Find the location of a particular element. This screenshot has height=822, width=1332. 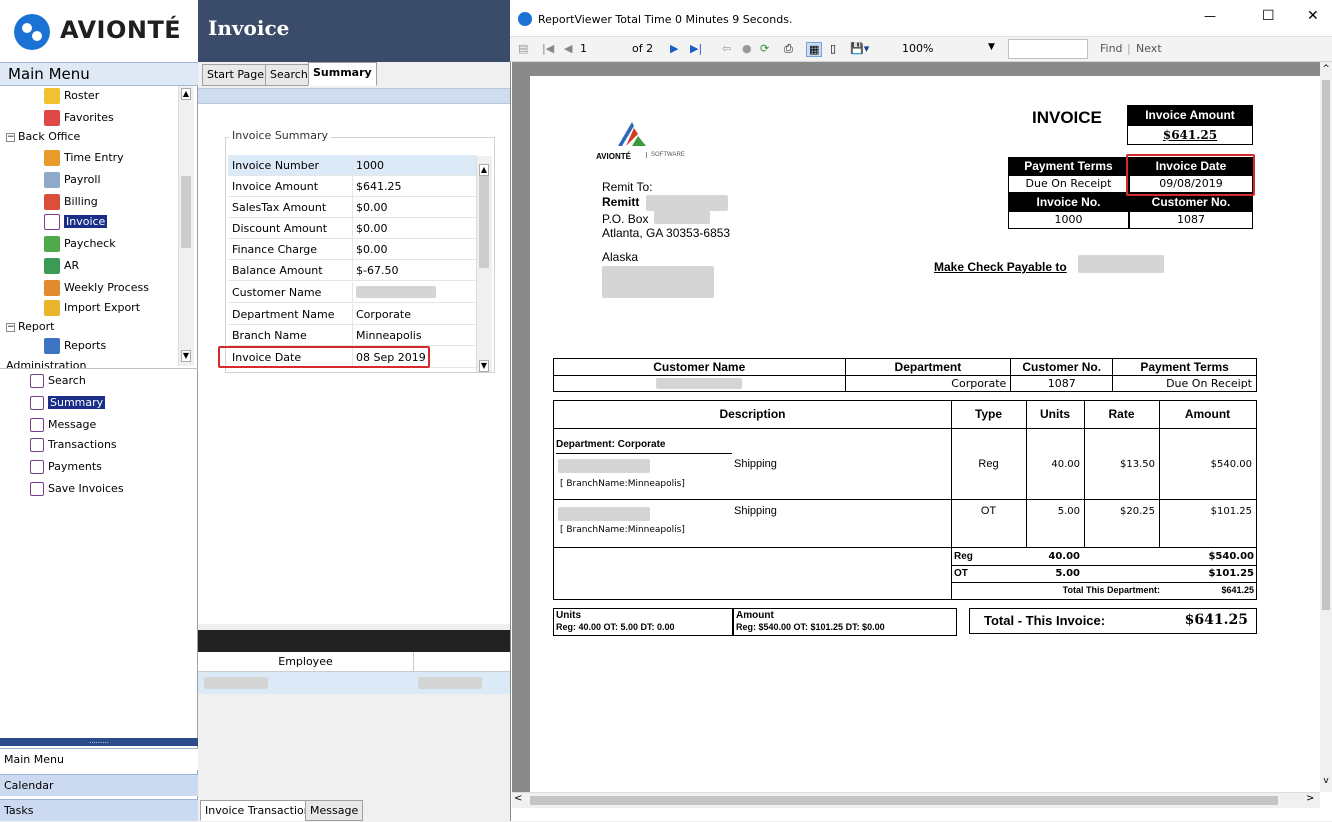

nav-main-menu: Main Menu is located at coordinates (99, 759).